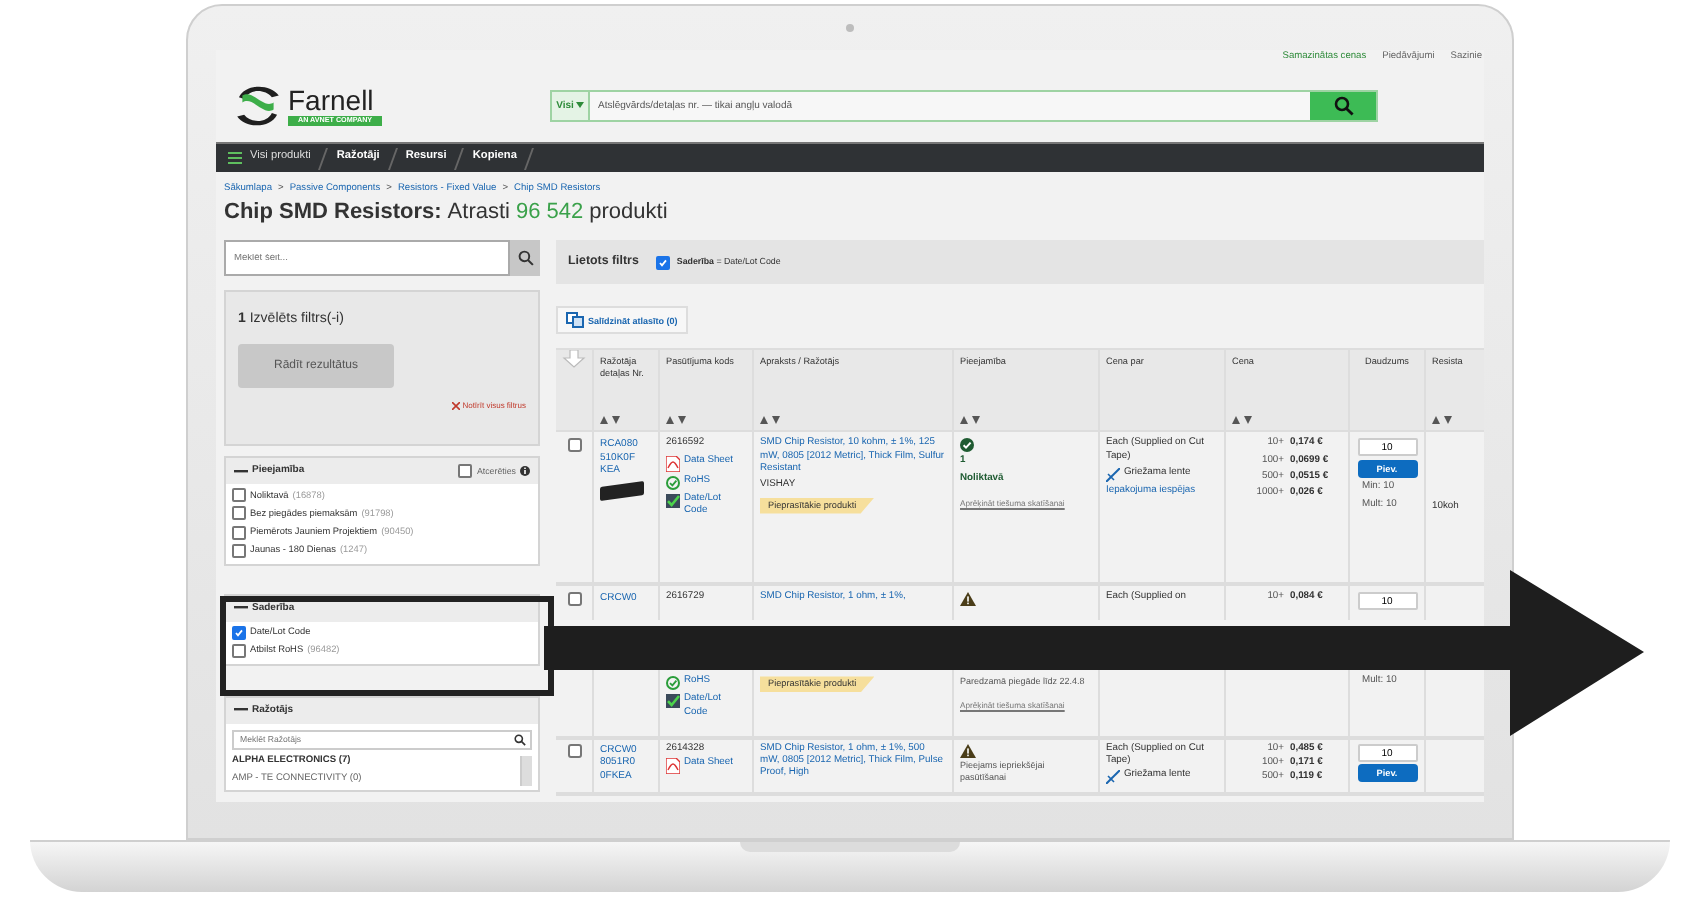  What do you see at coordinates (235, 158) in the screenshot?
I see `menu-icon` at bounding box center [235, 158].